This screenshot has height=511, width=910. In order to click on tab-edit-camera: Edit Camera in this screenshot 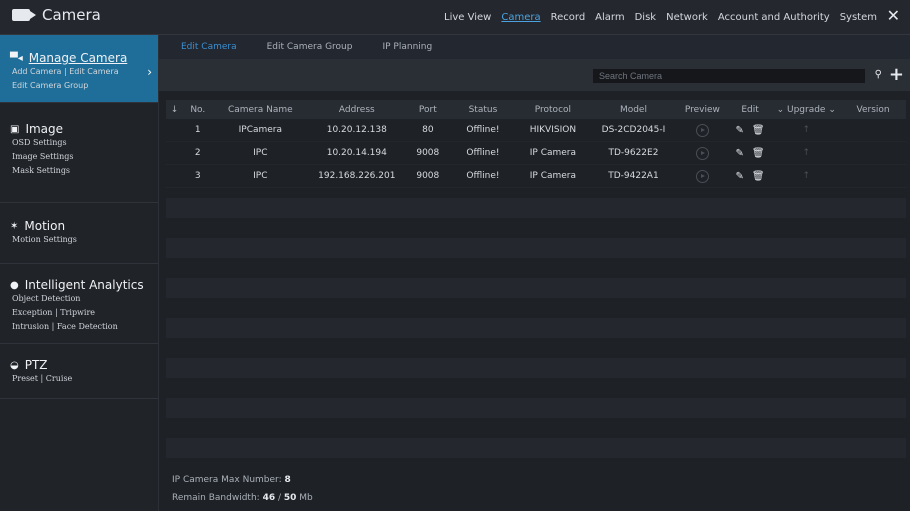, I will do `click(209, 47)`.